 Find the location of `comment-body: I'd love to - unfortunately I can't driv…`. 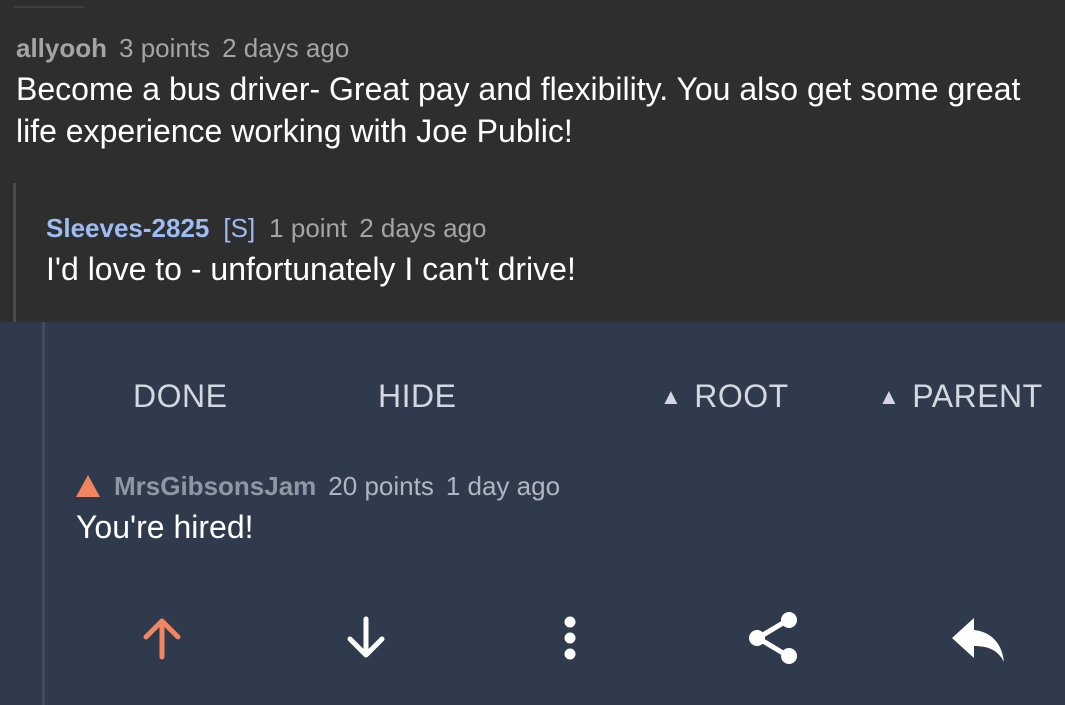

comment-body: I'd love to - unfortunately I can't driv… is located at coordinates (311, 269).